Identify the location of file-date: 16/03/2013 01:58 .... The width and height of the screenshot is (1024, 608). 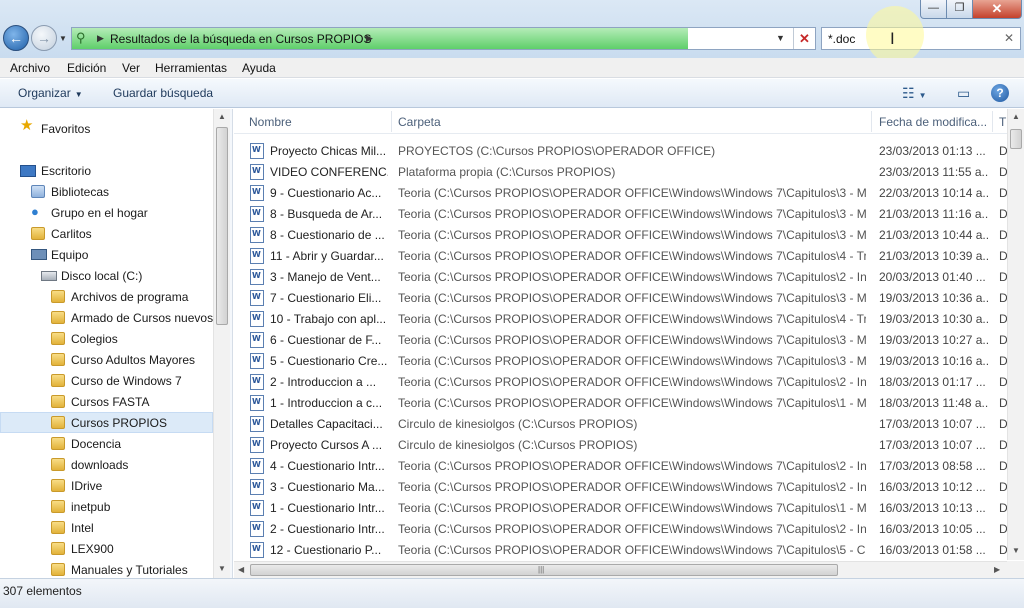
(932, 550).